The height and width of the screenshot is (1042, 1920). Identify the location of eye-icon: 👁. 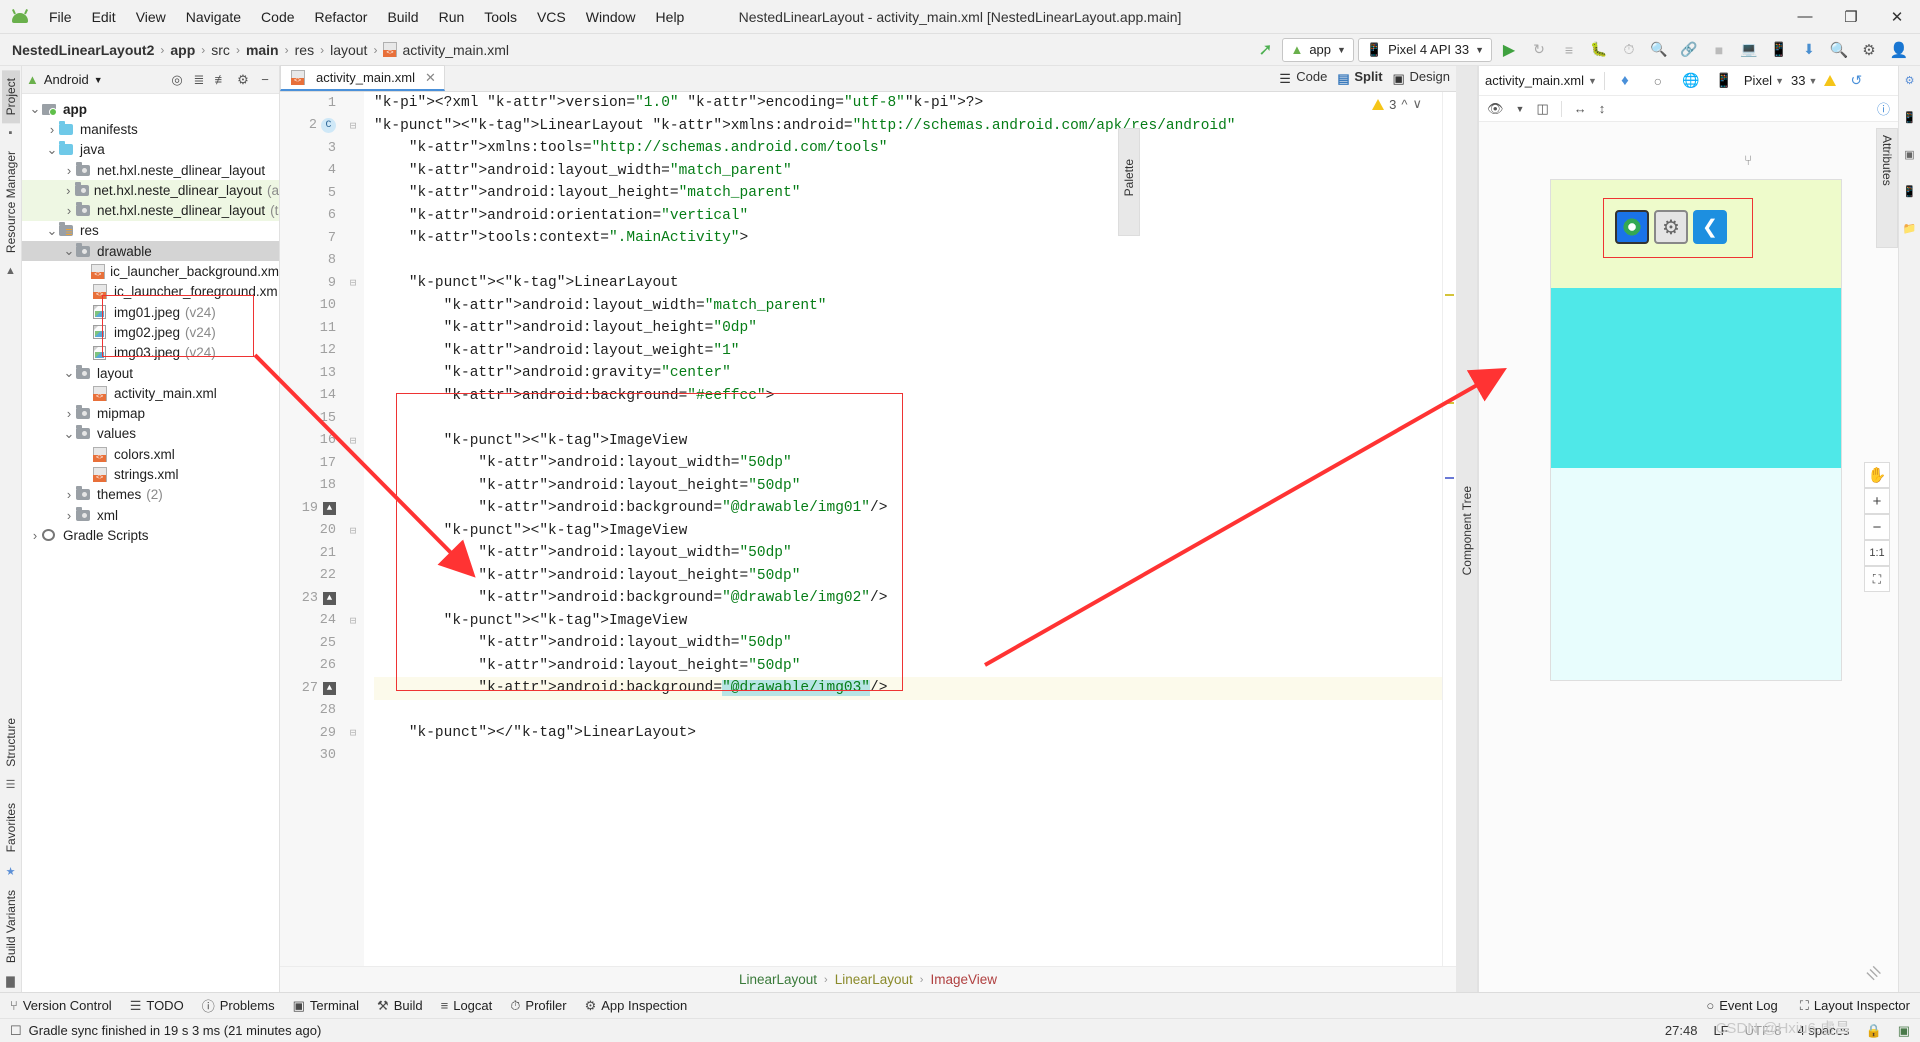
(1495, 109).